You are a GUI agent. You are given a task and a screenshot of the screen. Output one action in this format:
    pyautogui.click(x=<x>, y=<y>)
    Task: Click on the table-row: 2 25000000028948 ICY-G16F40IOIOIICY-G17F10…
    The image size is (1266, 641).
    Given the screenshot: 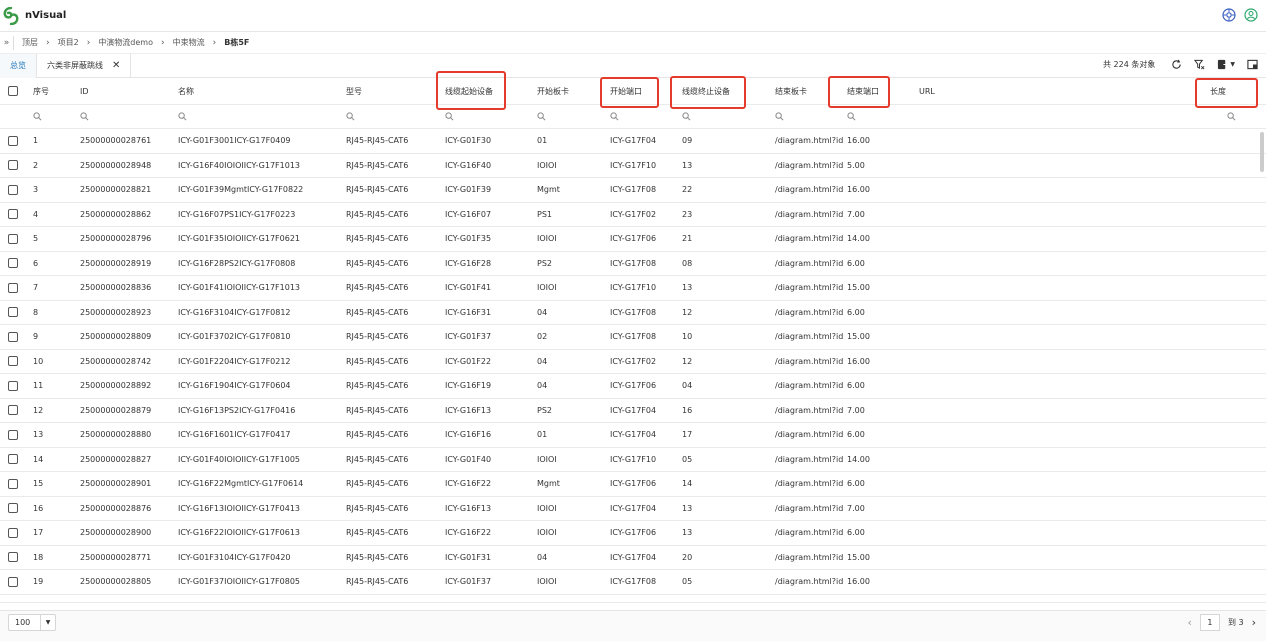 What is the action you would take?
    pyautogui.click(x=633, y=166)
    